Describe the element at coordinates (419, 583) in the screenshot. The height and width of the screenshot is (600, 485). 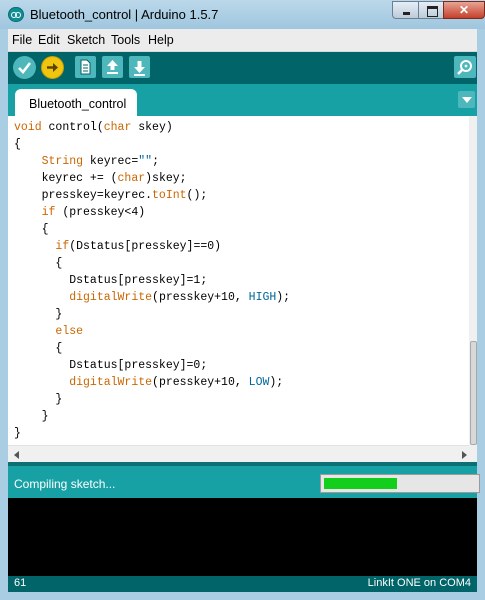
I see `board-port-label: LinkIt ONE on COM4` at that location.